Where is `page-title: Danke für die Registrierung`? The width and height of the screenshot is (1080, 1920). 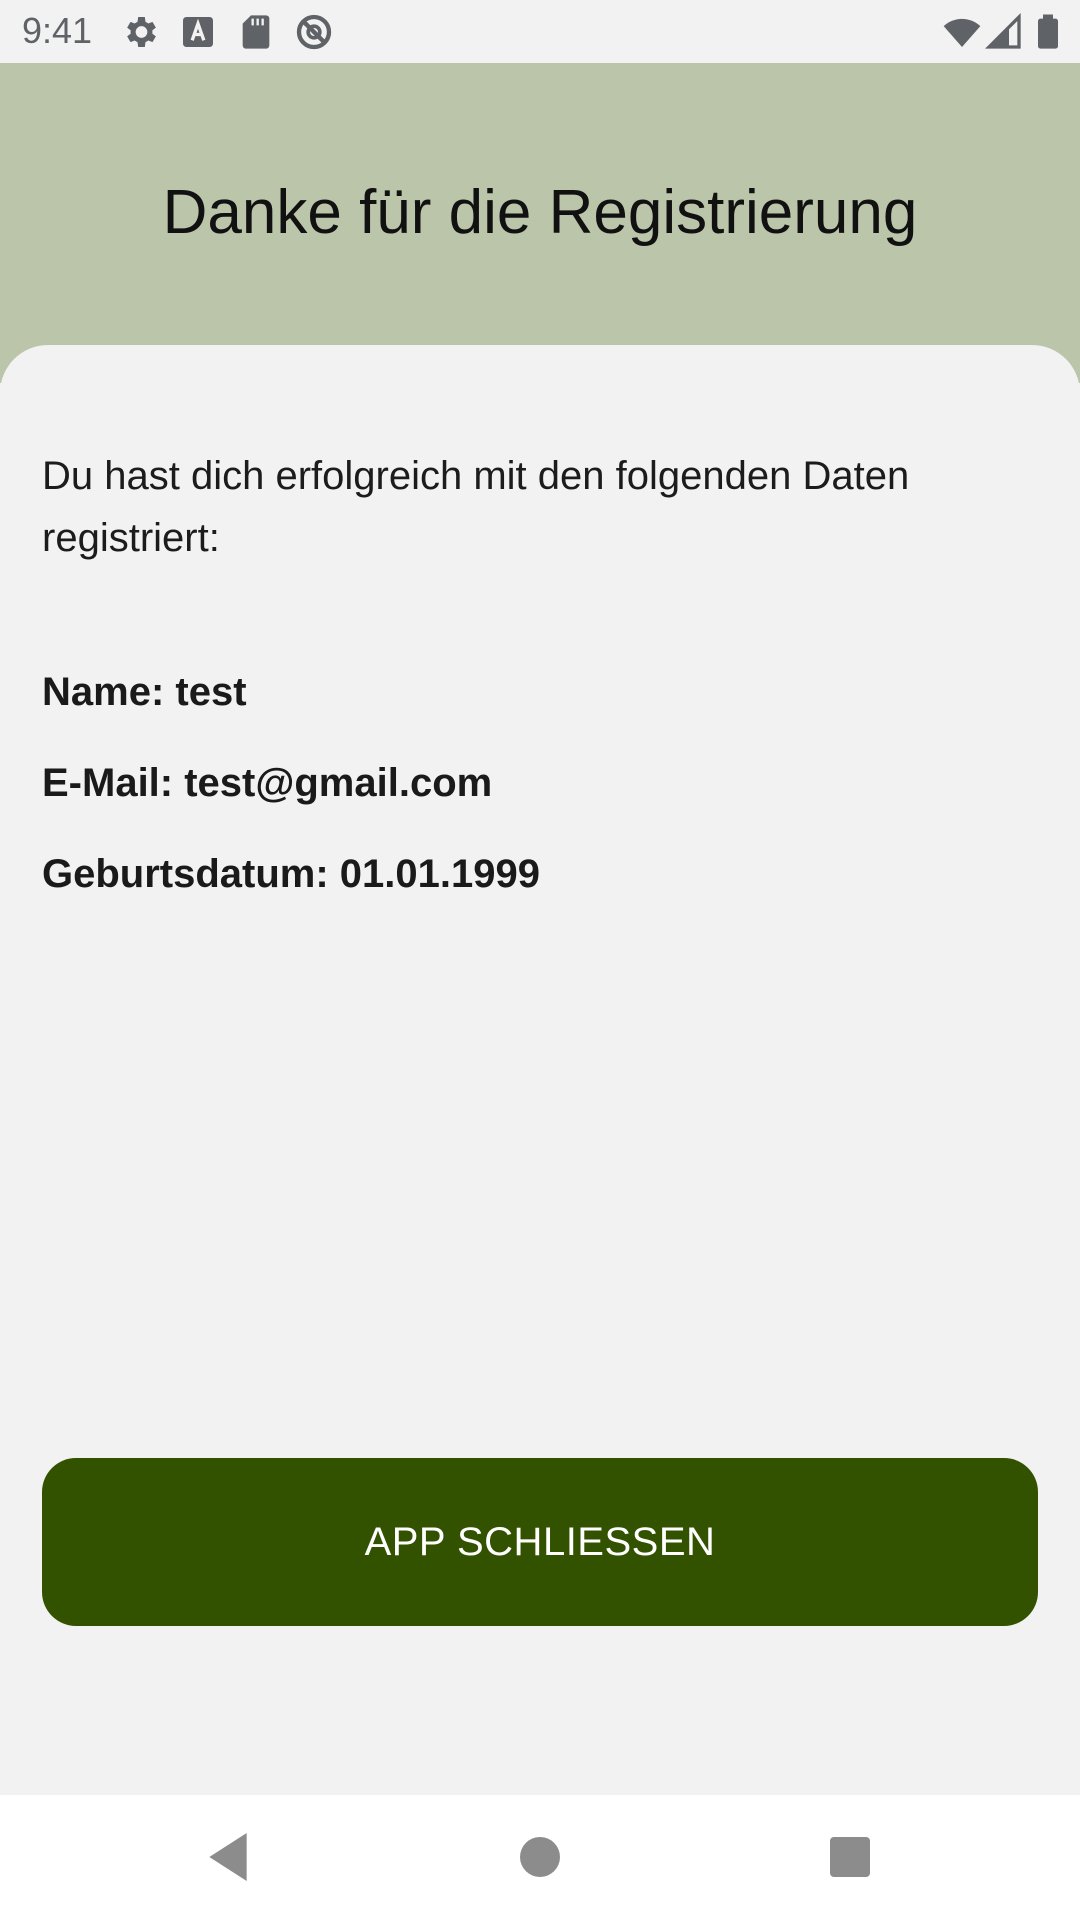
page-title: Danke für die Registrierung is located at coordinates (540, 212).